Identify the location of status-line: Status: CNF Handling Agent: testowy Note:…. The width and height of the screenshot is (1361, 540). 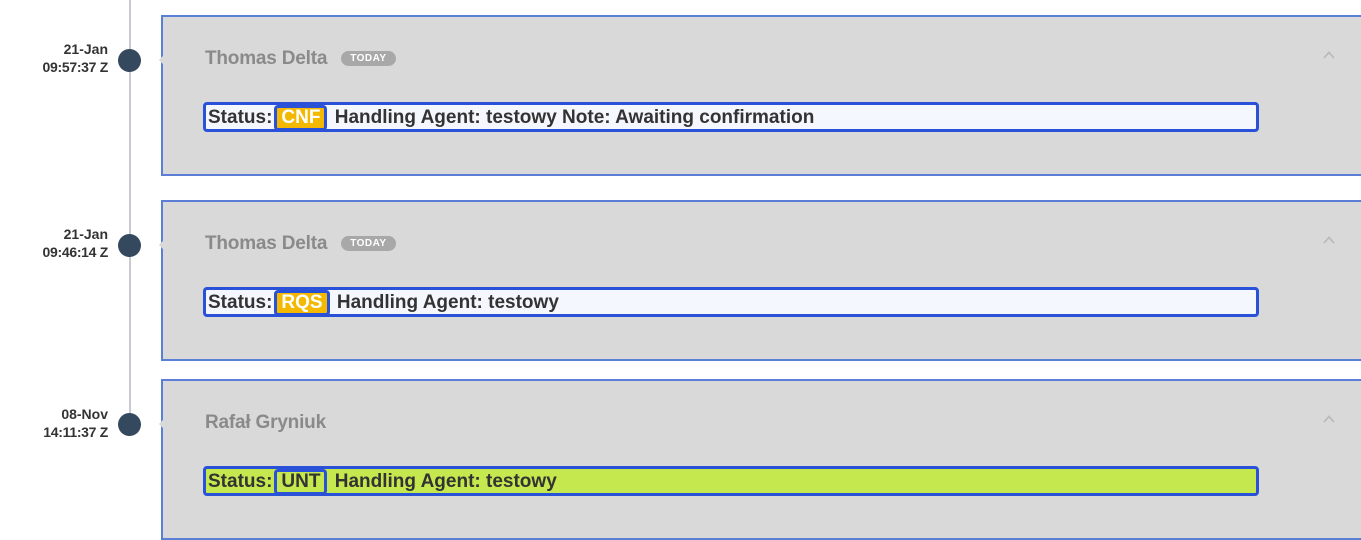
(731, 117).